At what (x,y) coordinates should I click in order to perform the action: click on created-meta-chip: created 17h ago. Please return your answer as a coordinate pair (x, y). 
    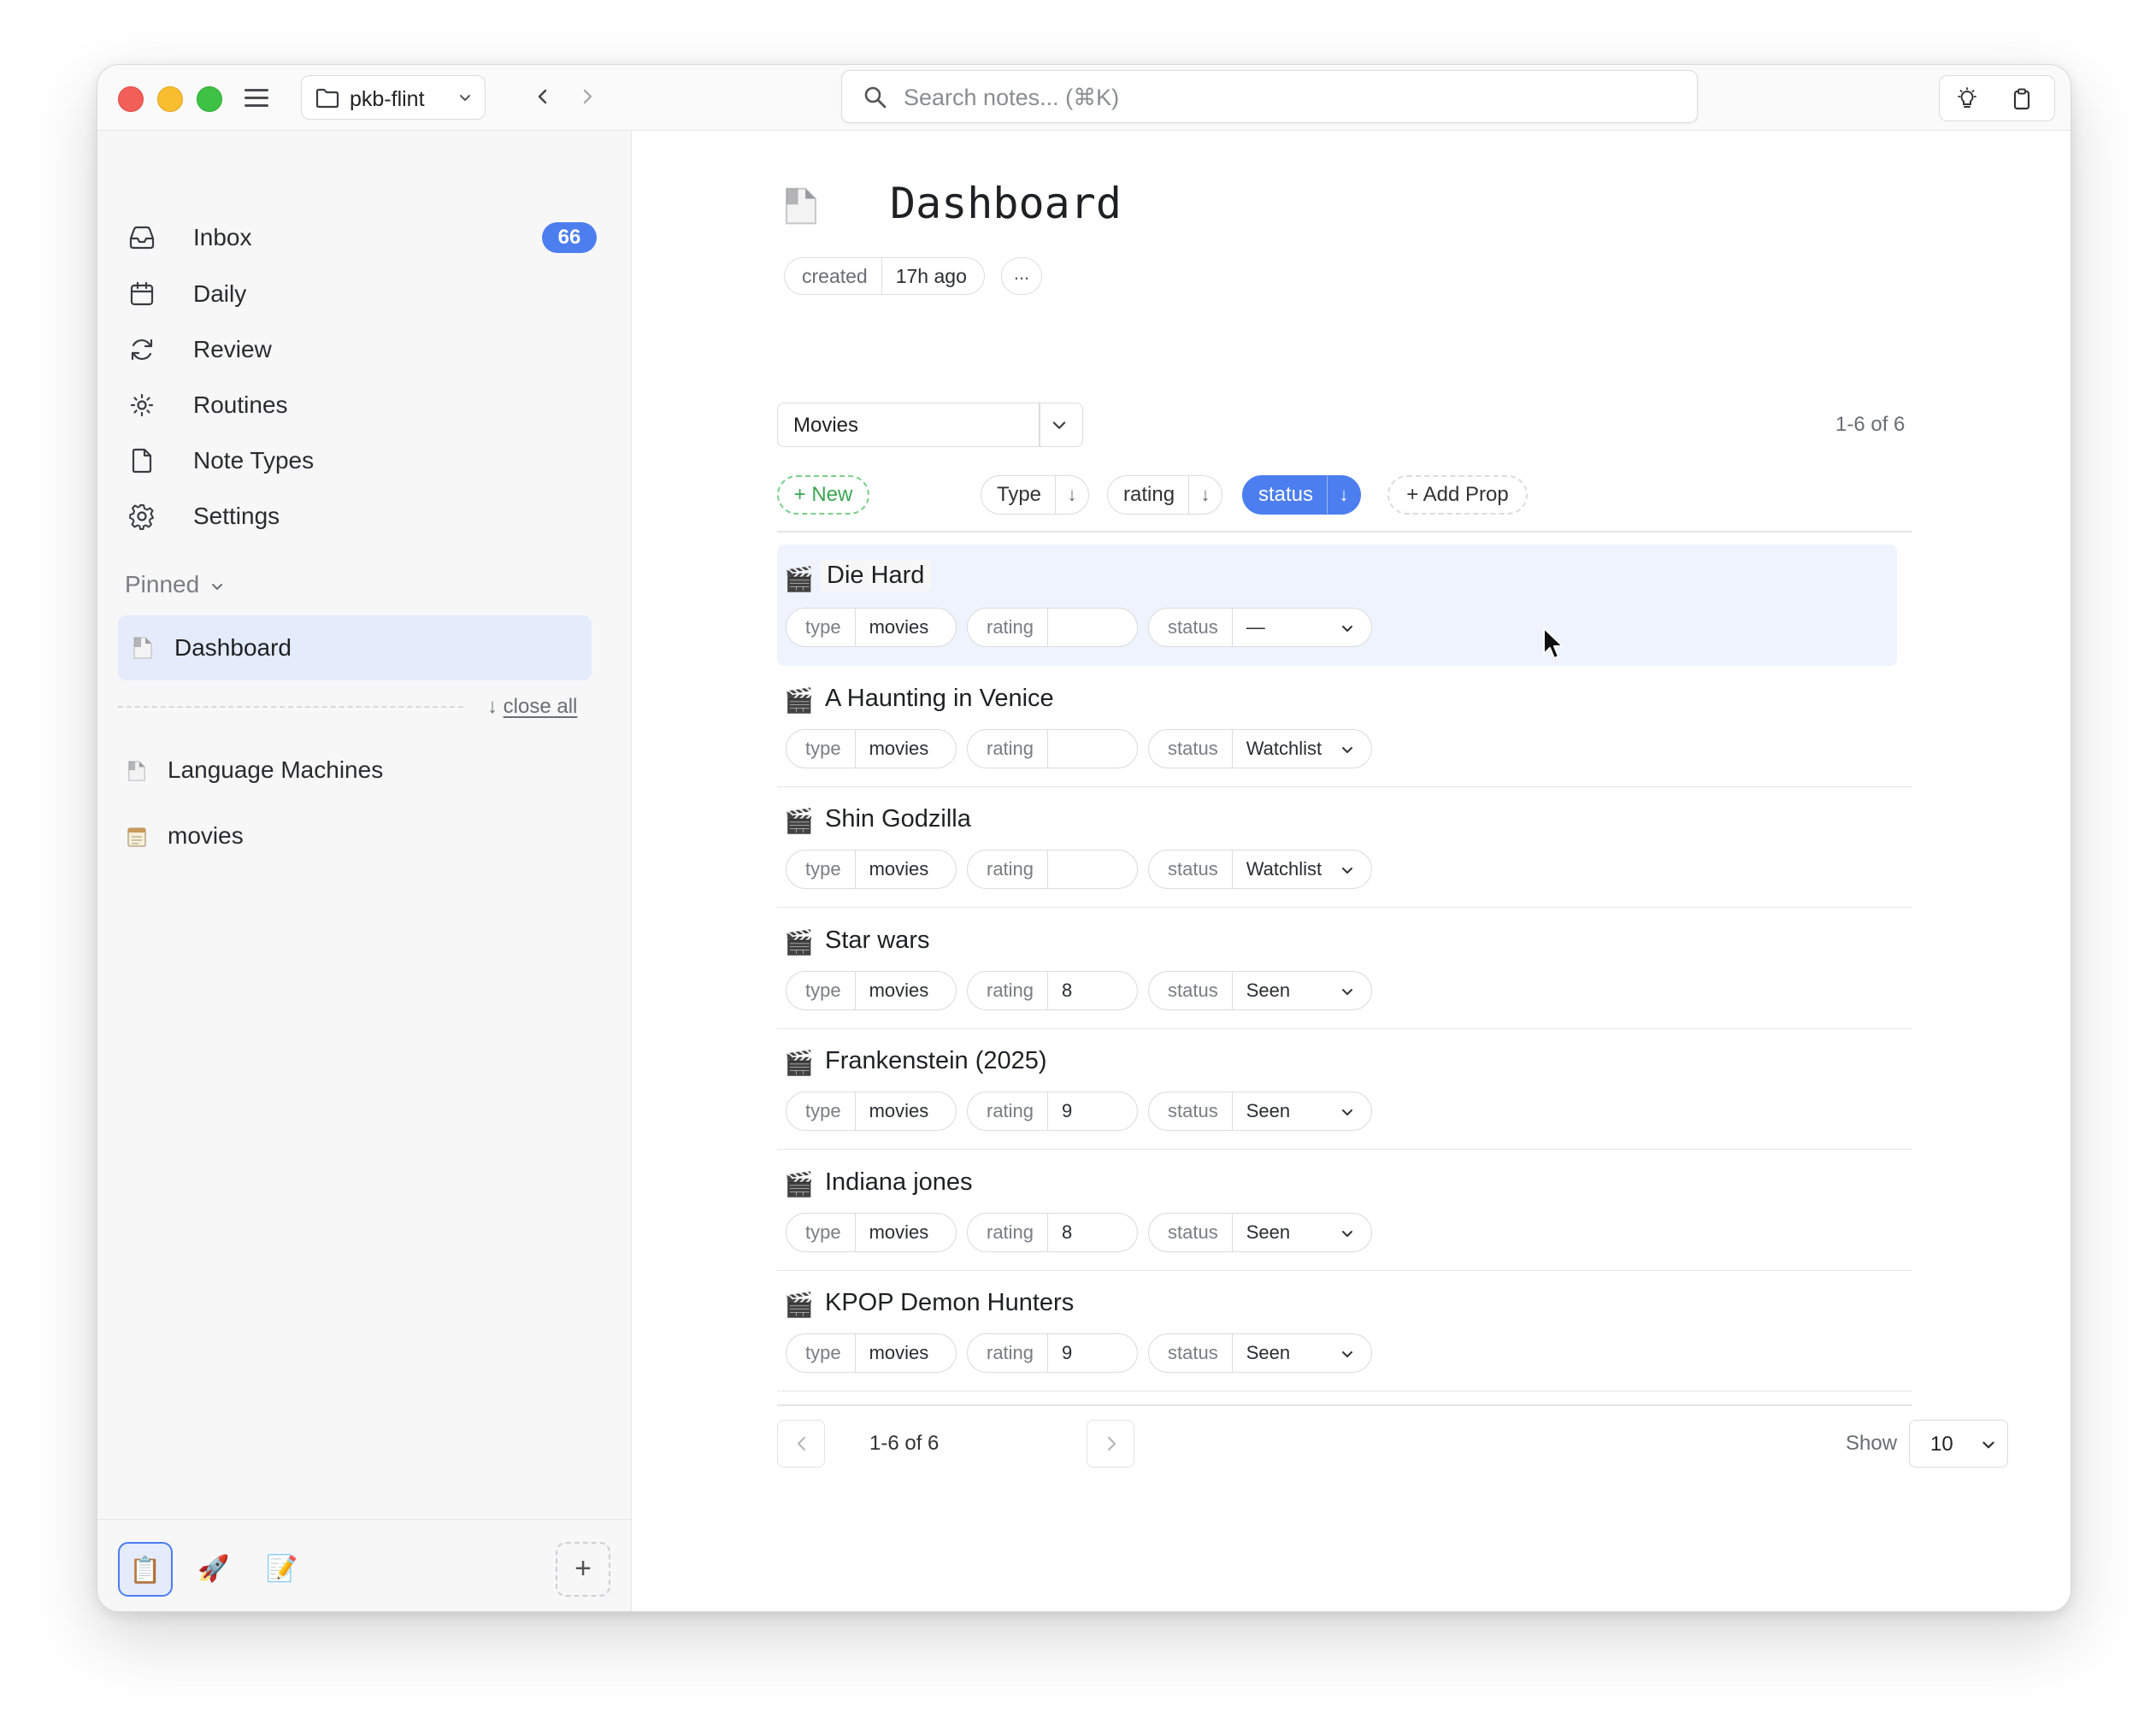
    Looking at the image, I should click on (884, 276).